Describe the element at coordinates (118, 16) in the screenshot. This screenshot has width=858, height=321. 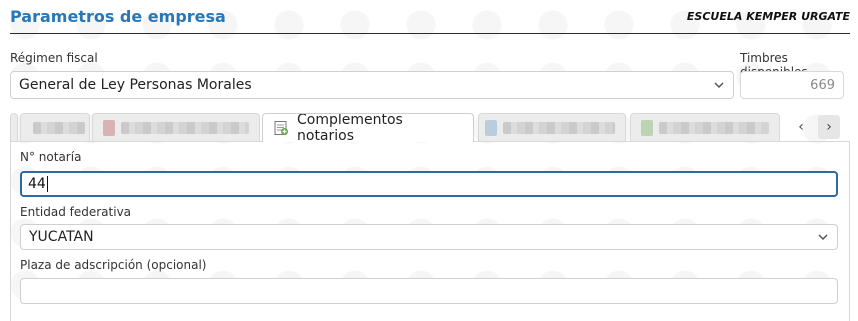
I see `page-title: Parametros de empresa` at that location.